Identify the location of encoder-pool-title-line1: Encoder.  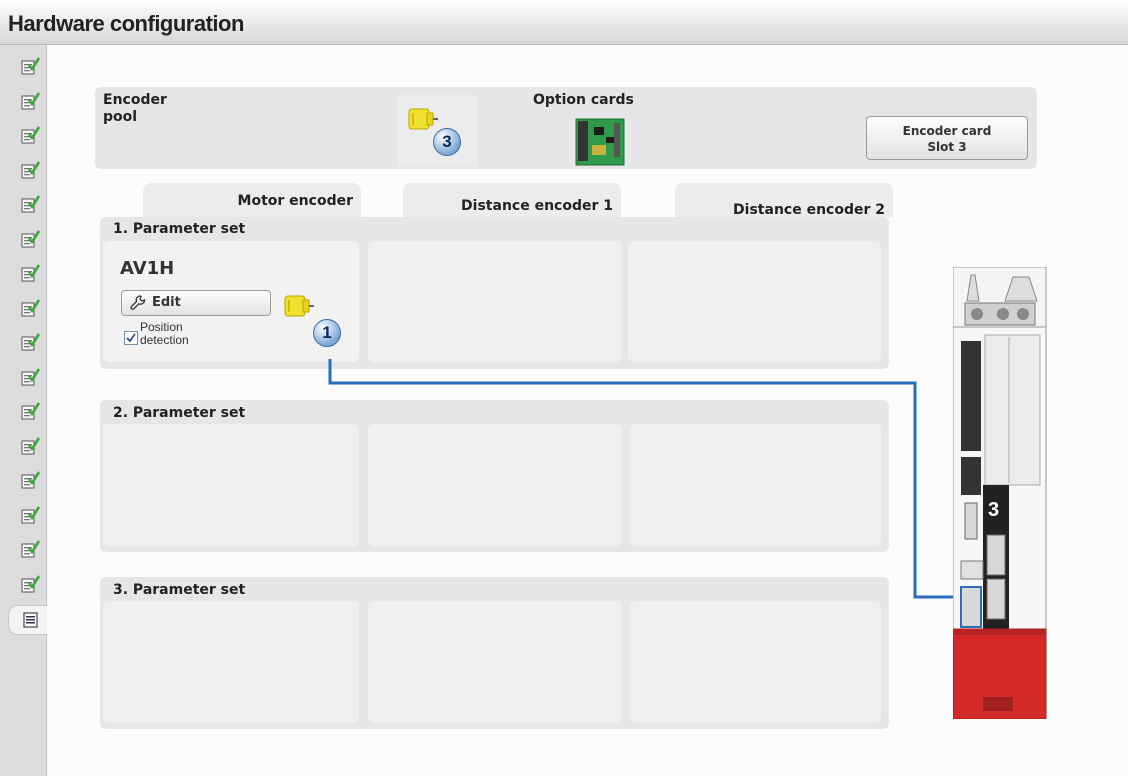
(135, 100).